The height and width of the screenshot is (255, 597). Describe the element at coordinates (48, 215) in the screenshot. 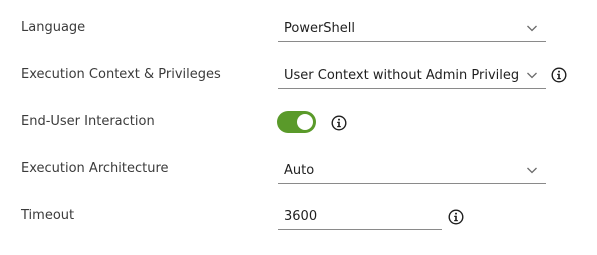

I see `timeout-label: Timeout` at that location.